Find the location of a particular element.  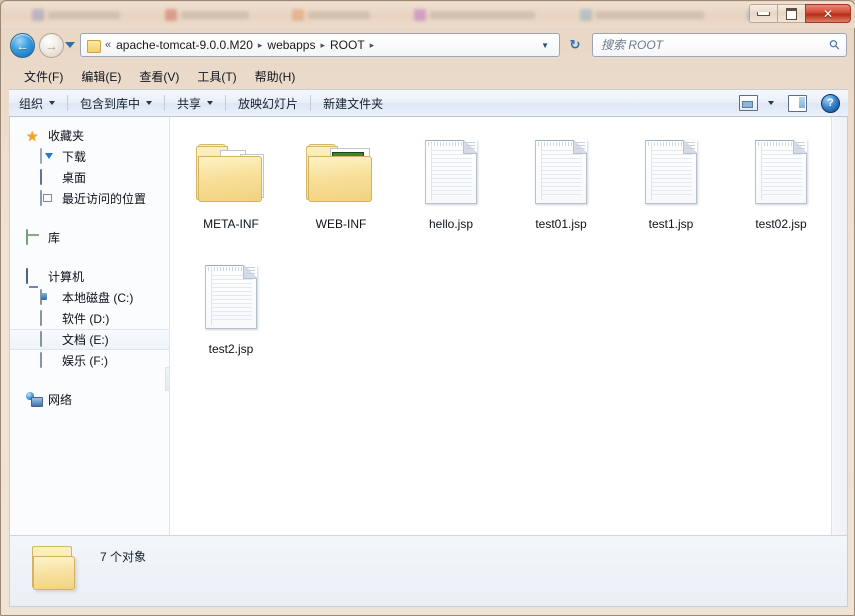

toolbar-include-in-library-label: 包含到库中 is located at coordinates (110, 103).